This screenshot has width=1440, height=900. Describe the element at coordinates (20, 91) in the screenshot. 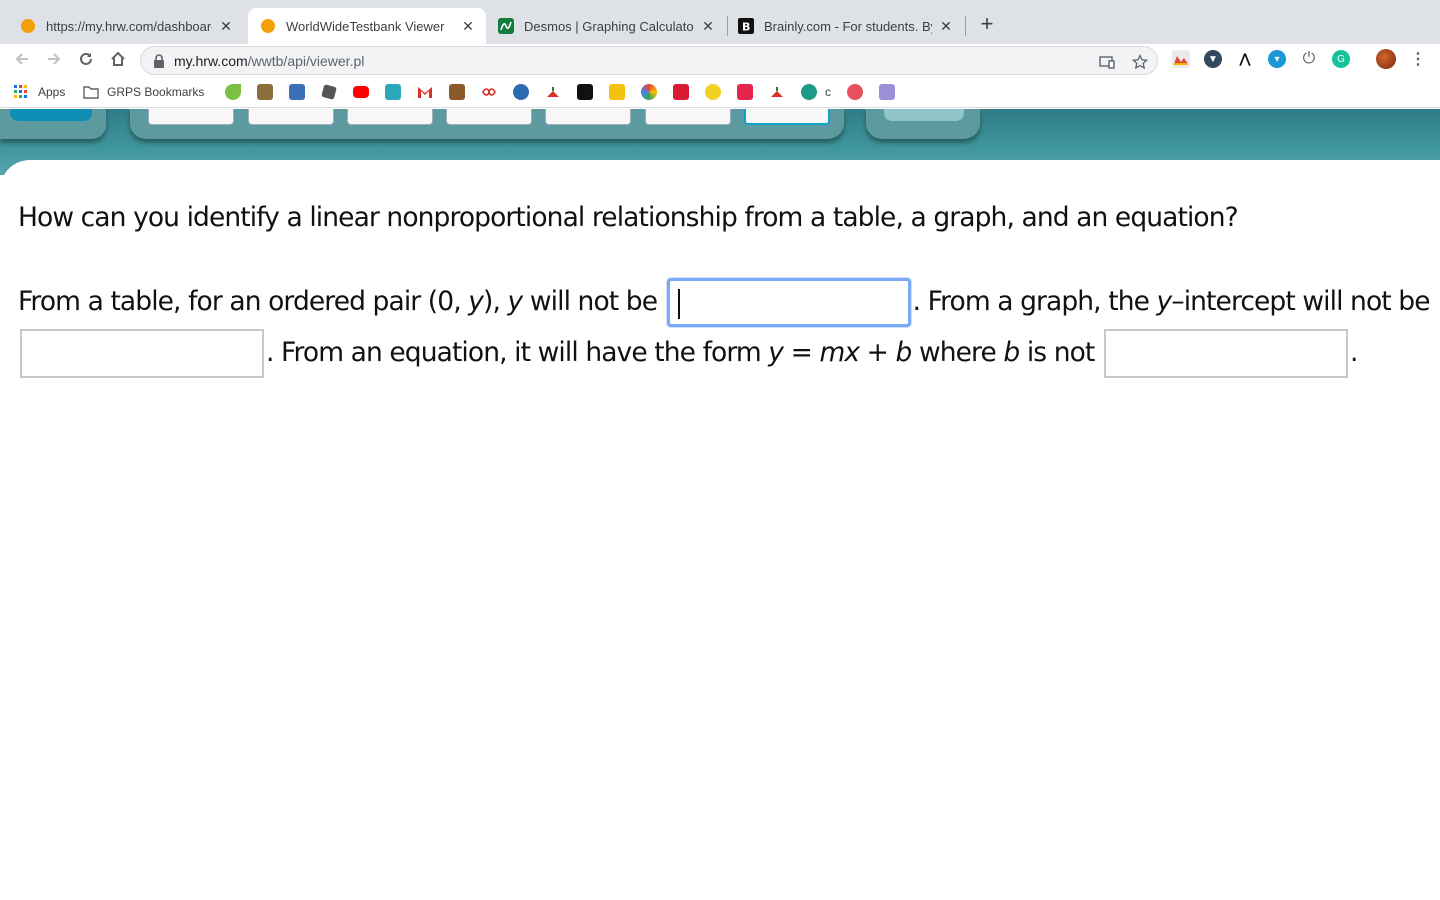

I see `apps-grid-icon` at that location.